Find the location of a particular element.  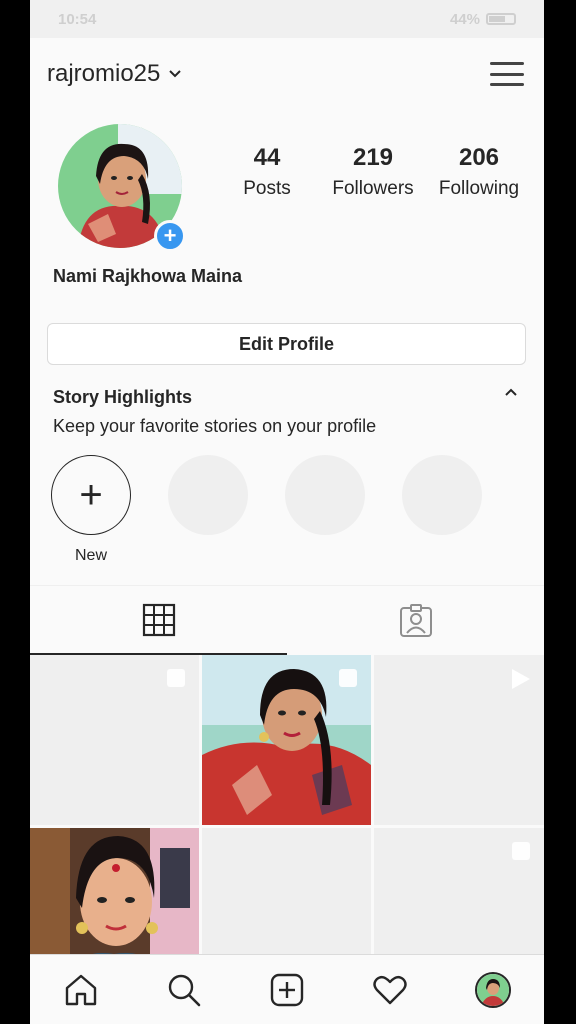

chevron-up-icon is located at coordinates (511, 392).